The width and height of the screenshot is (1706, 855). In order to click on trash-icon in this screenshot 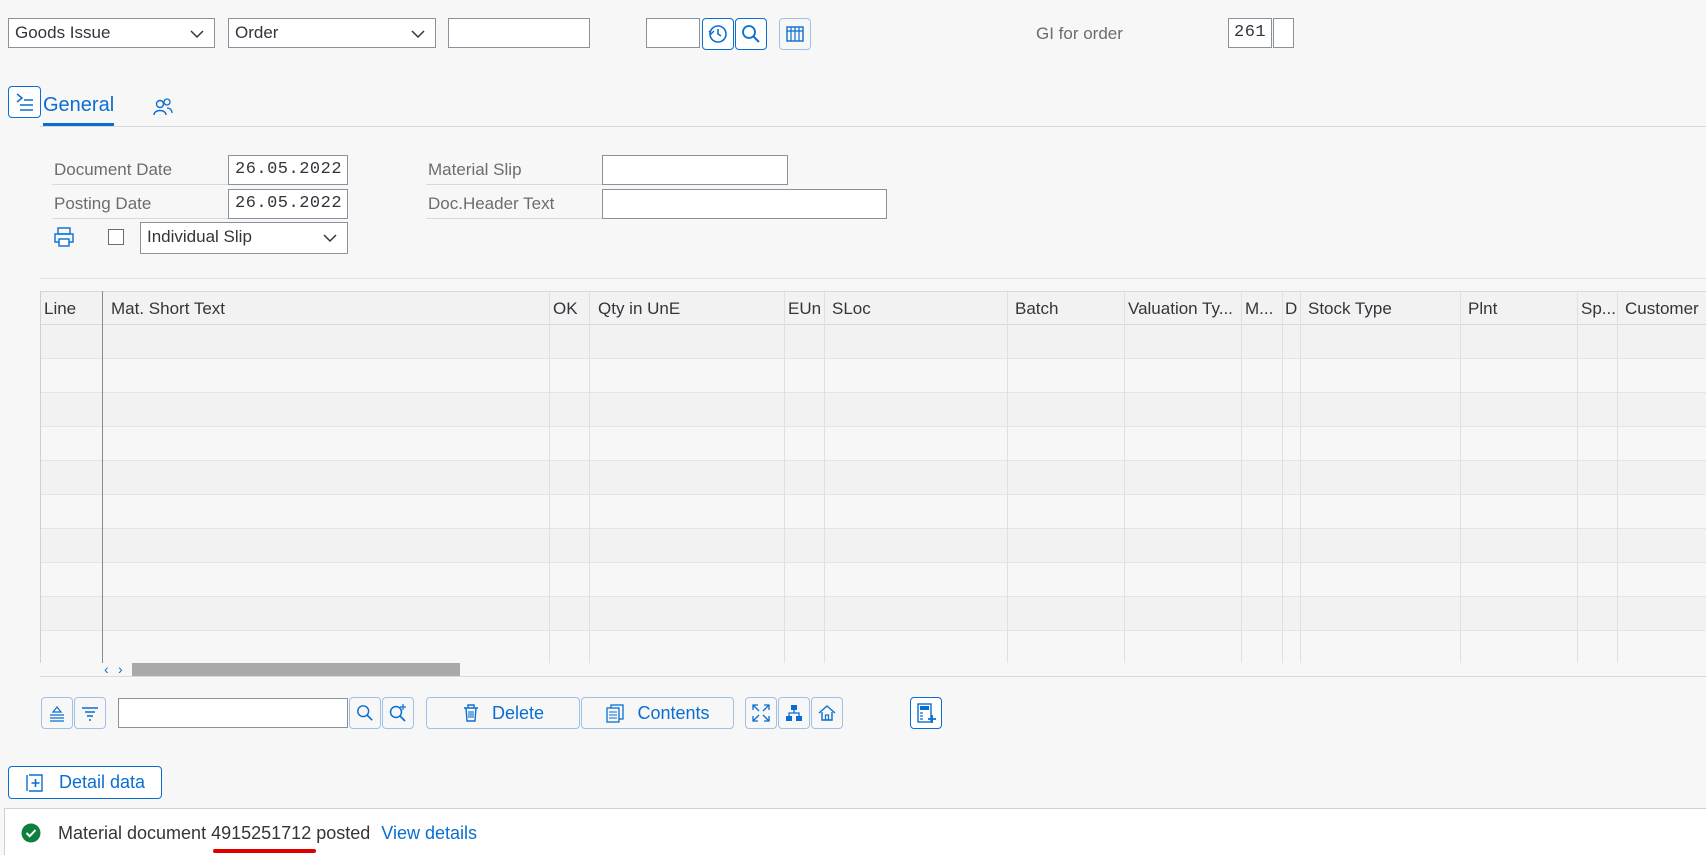, I will do `click(470, 713)`.